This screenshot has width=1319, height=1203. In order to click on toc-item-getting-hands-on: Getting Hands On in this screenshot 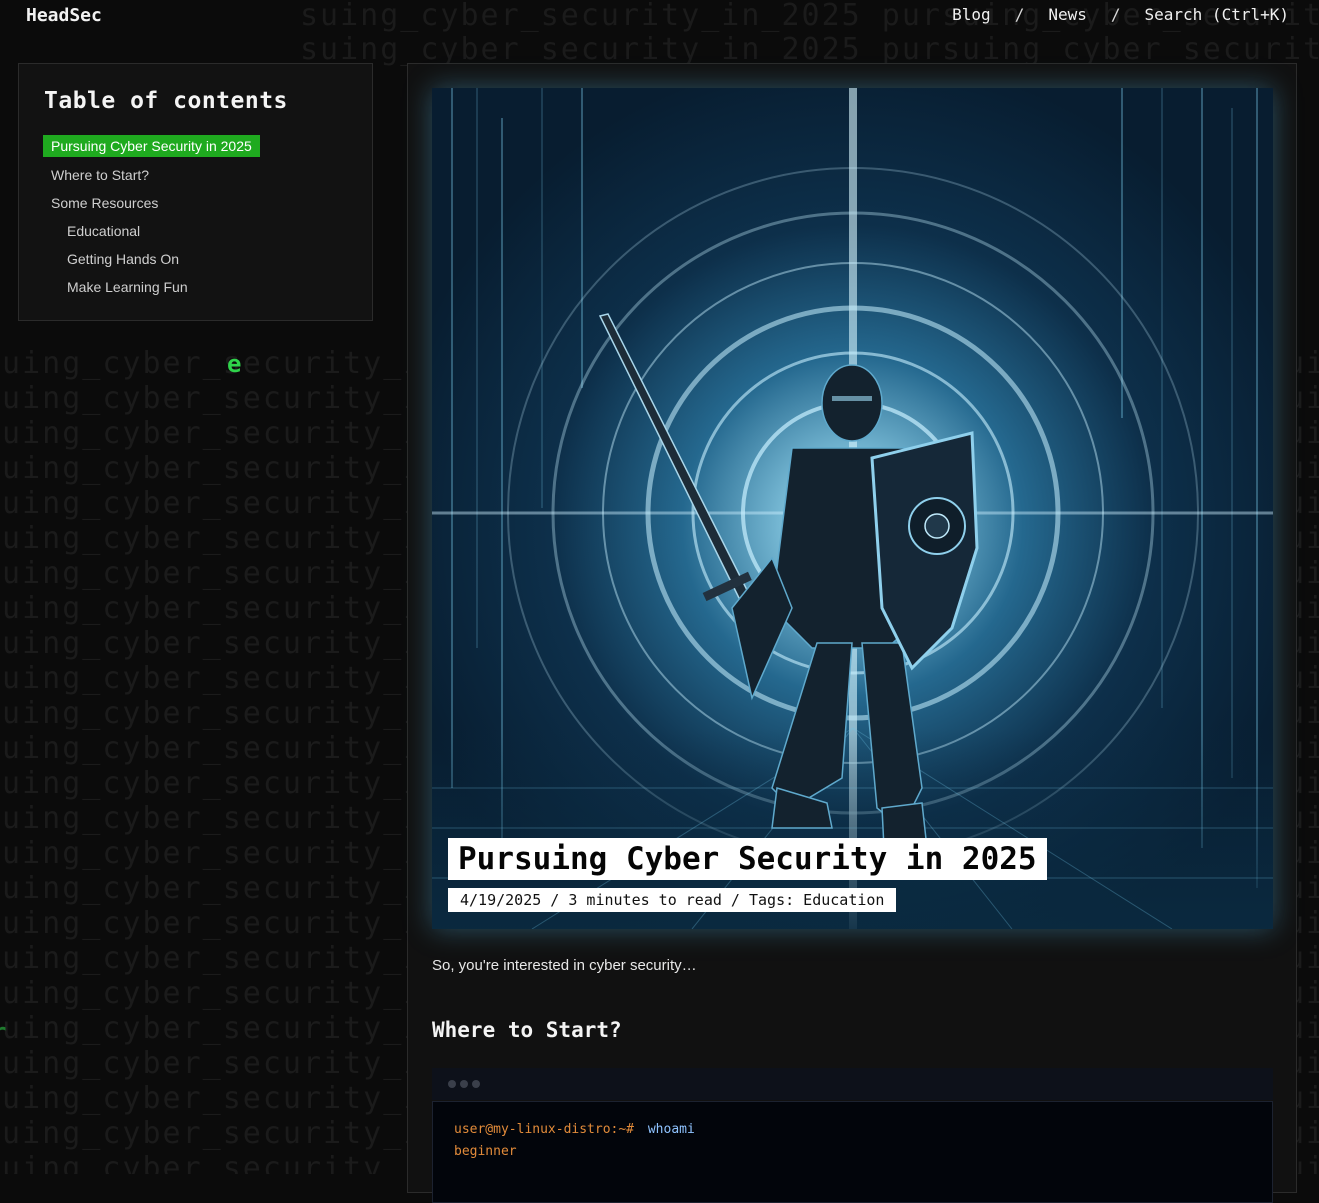, I will do `click(123, 259)`.